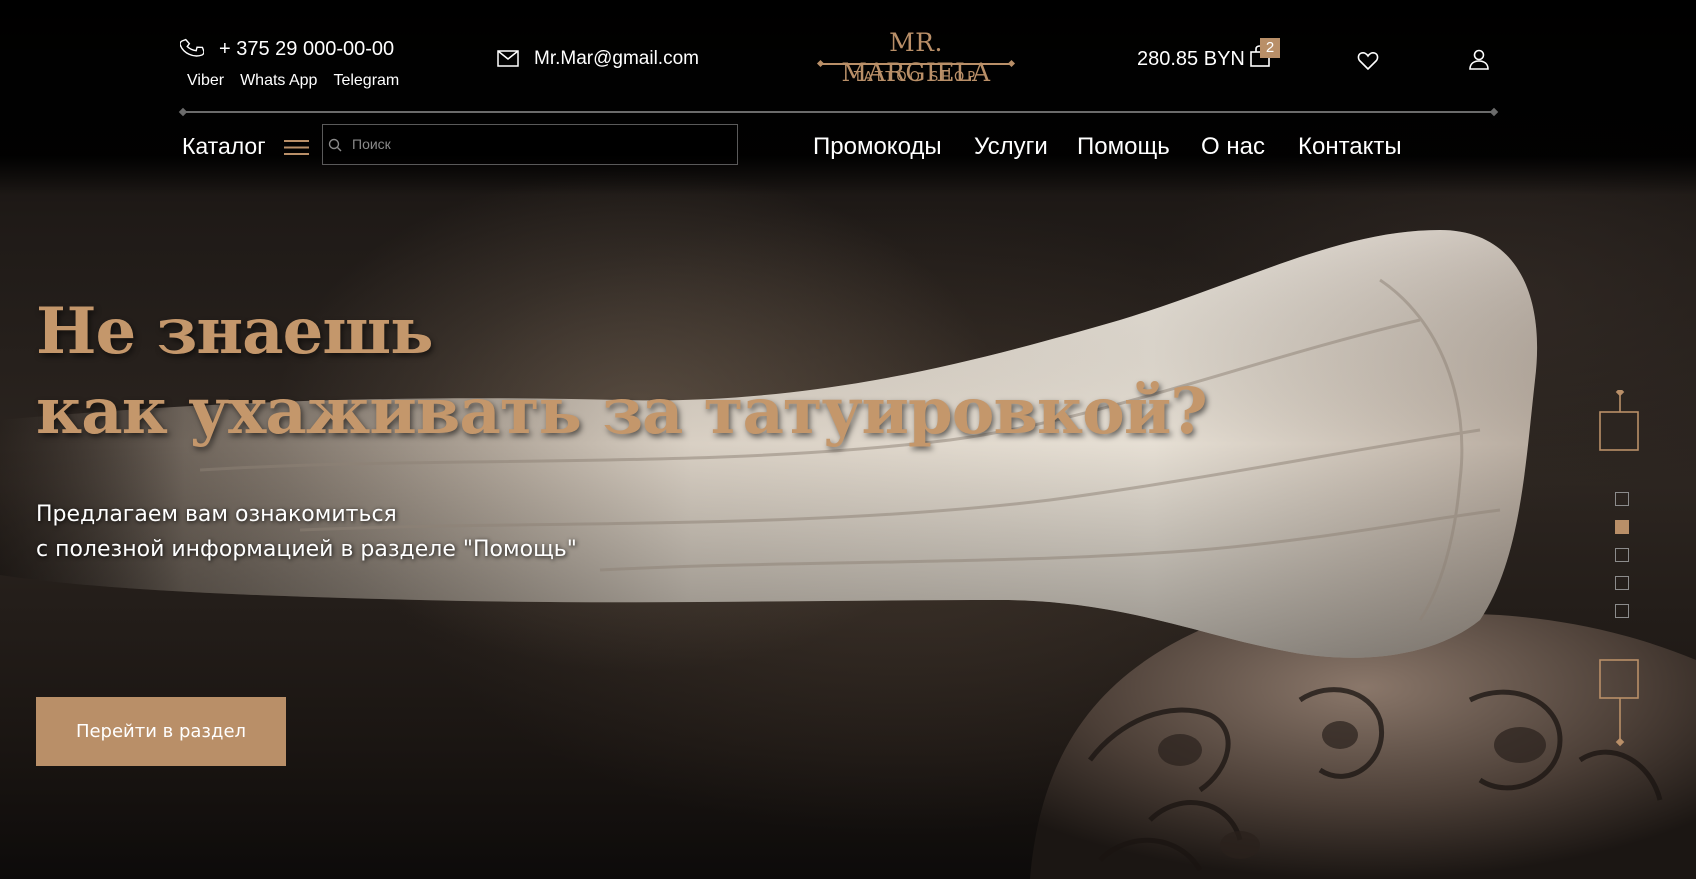  Describe the element at coordinates (1233, 147) in the screenshot. I see `nav-about: О нас` at that location.